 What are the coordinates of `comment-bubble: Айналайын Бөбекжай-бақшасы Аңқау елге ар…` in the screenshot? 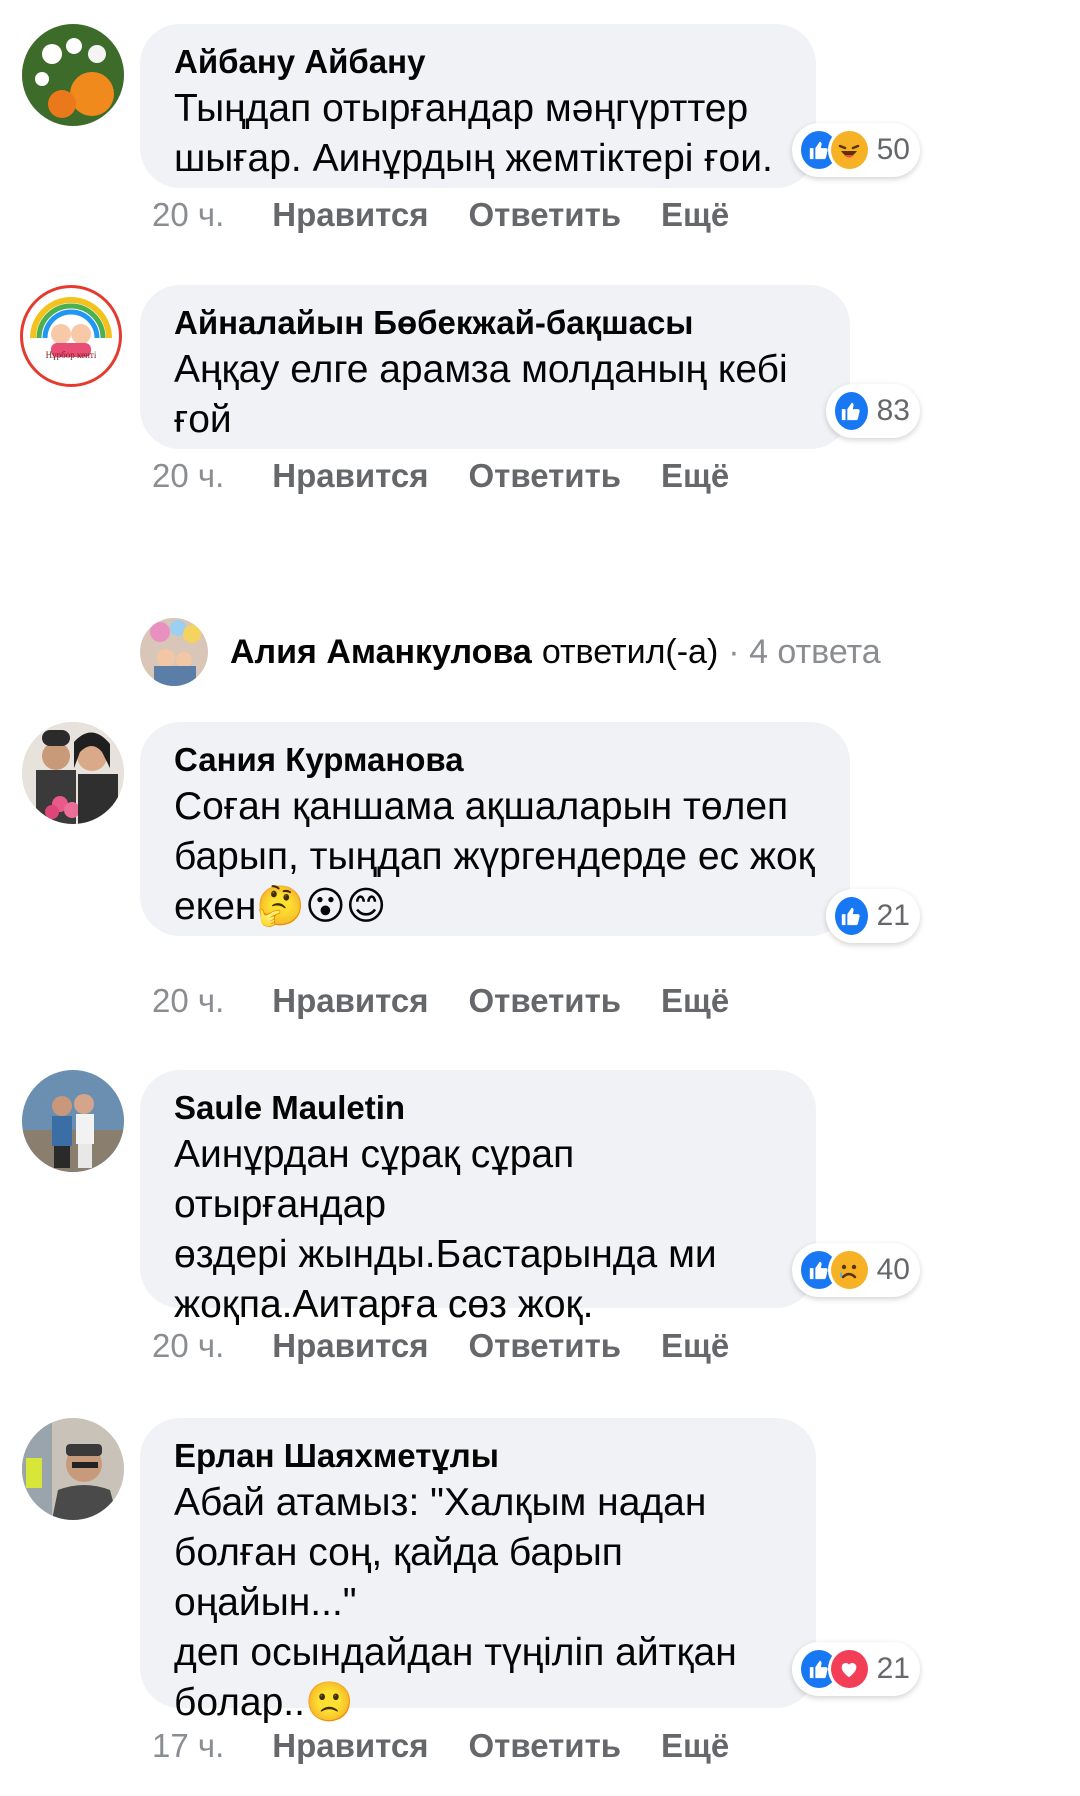 It's located at (495, 367).